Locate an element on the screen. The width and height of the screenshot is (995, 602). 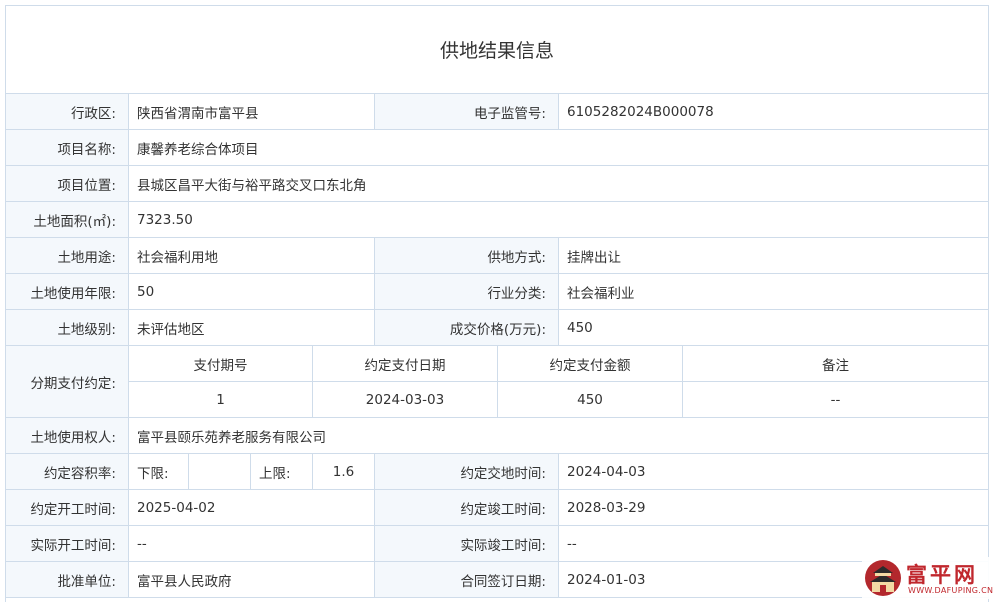
price-value: 450 is located at coordinates (773, 328).